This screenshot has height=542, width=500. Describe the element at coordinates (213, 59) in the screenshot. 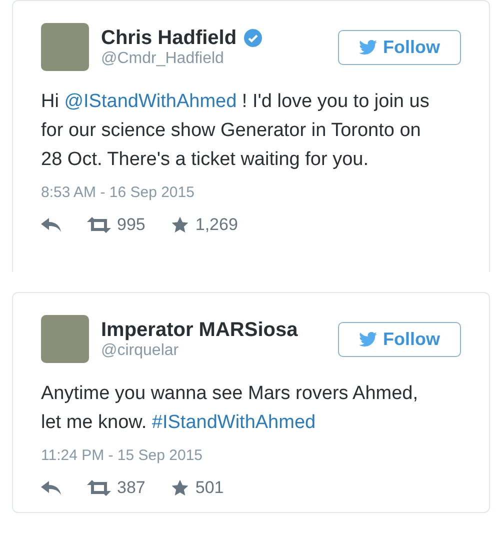

I see `user-handle: @Cmdr_Hadfield` at that location.